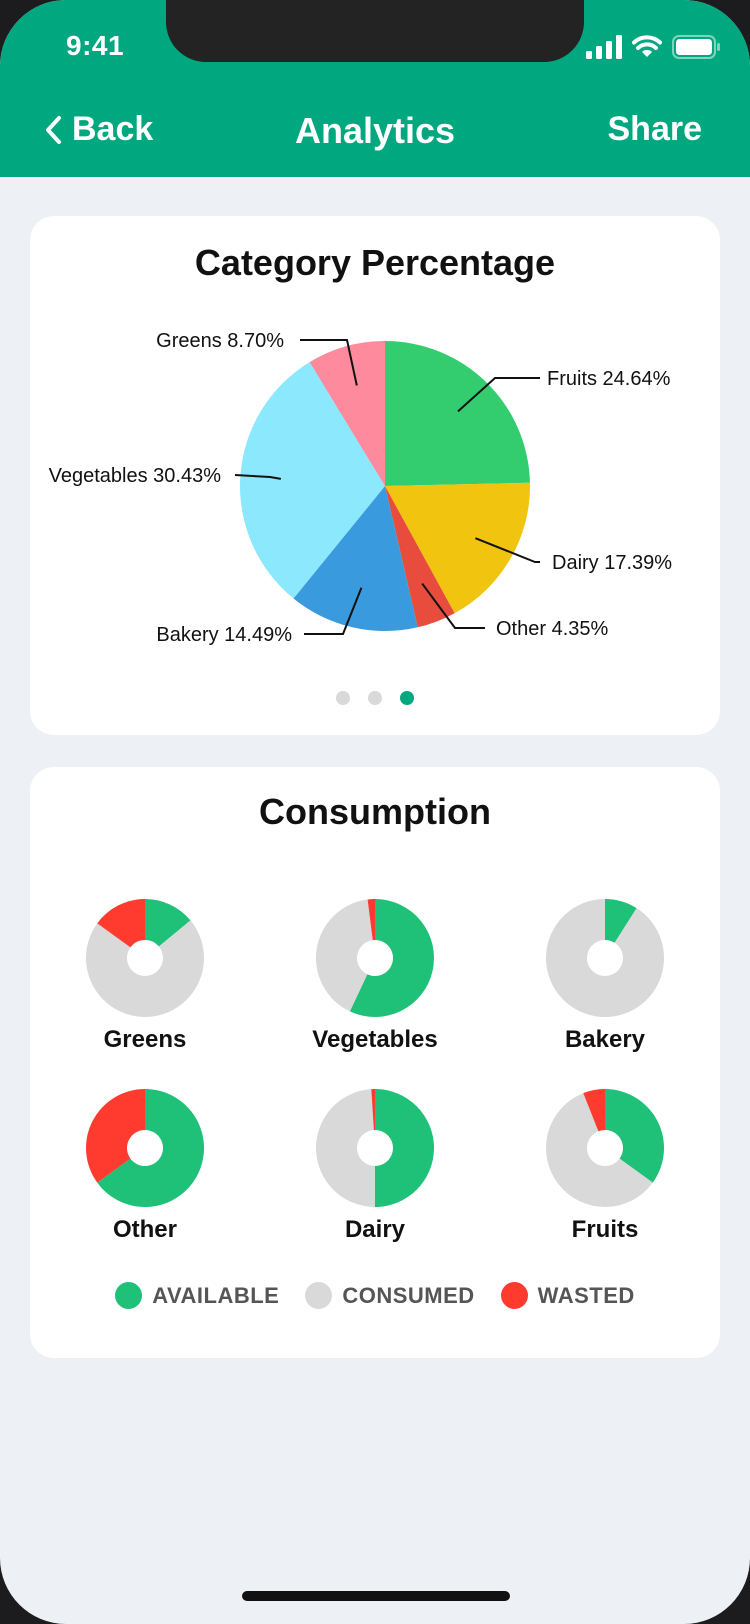 This screenshot has width=750, height=1624. I want to click on pie-label-bakery: Bakery 14.49%, so click(224, 635).